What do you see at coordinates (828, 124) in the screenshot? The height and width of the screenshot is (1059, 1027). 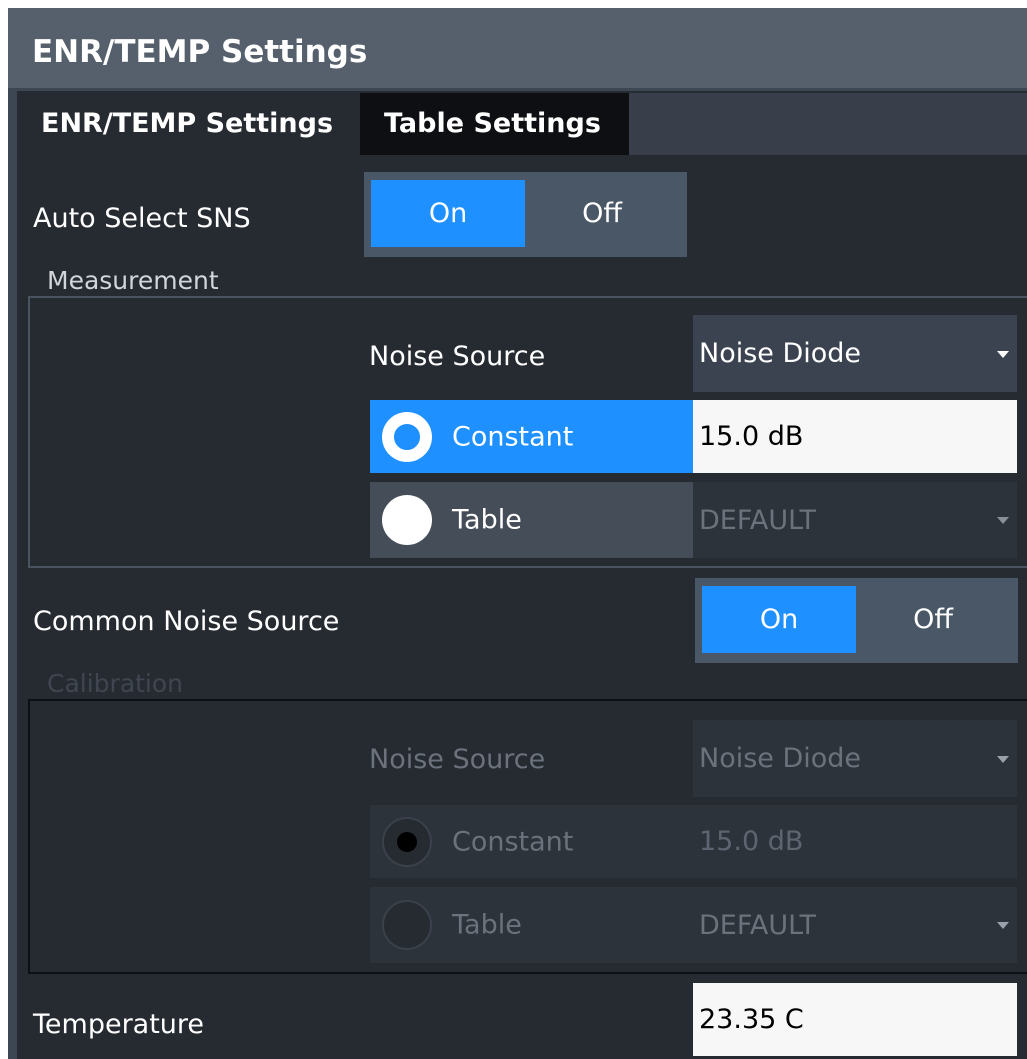 I see `tab-strip-filler` at bounding box center [828, 124].